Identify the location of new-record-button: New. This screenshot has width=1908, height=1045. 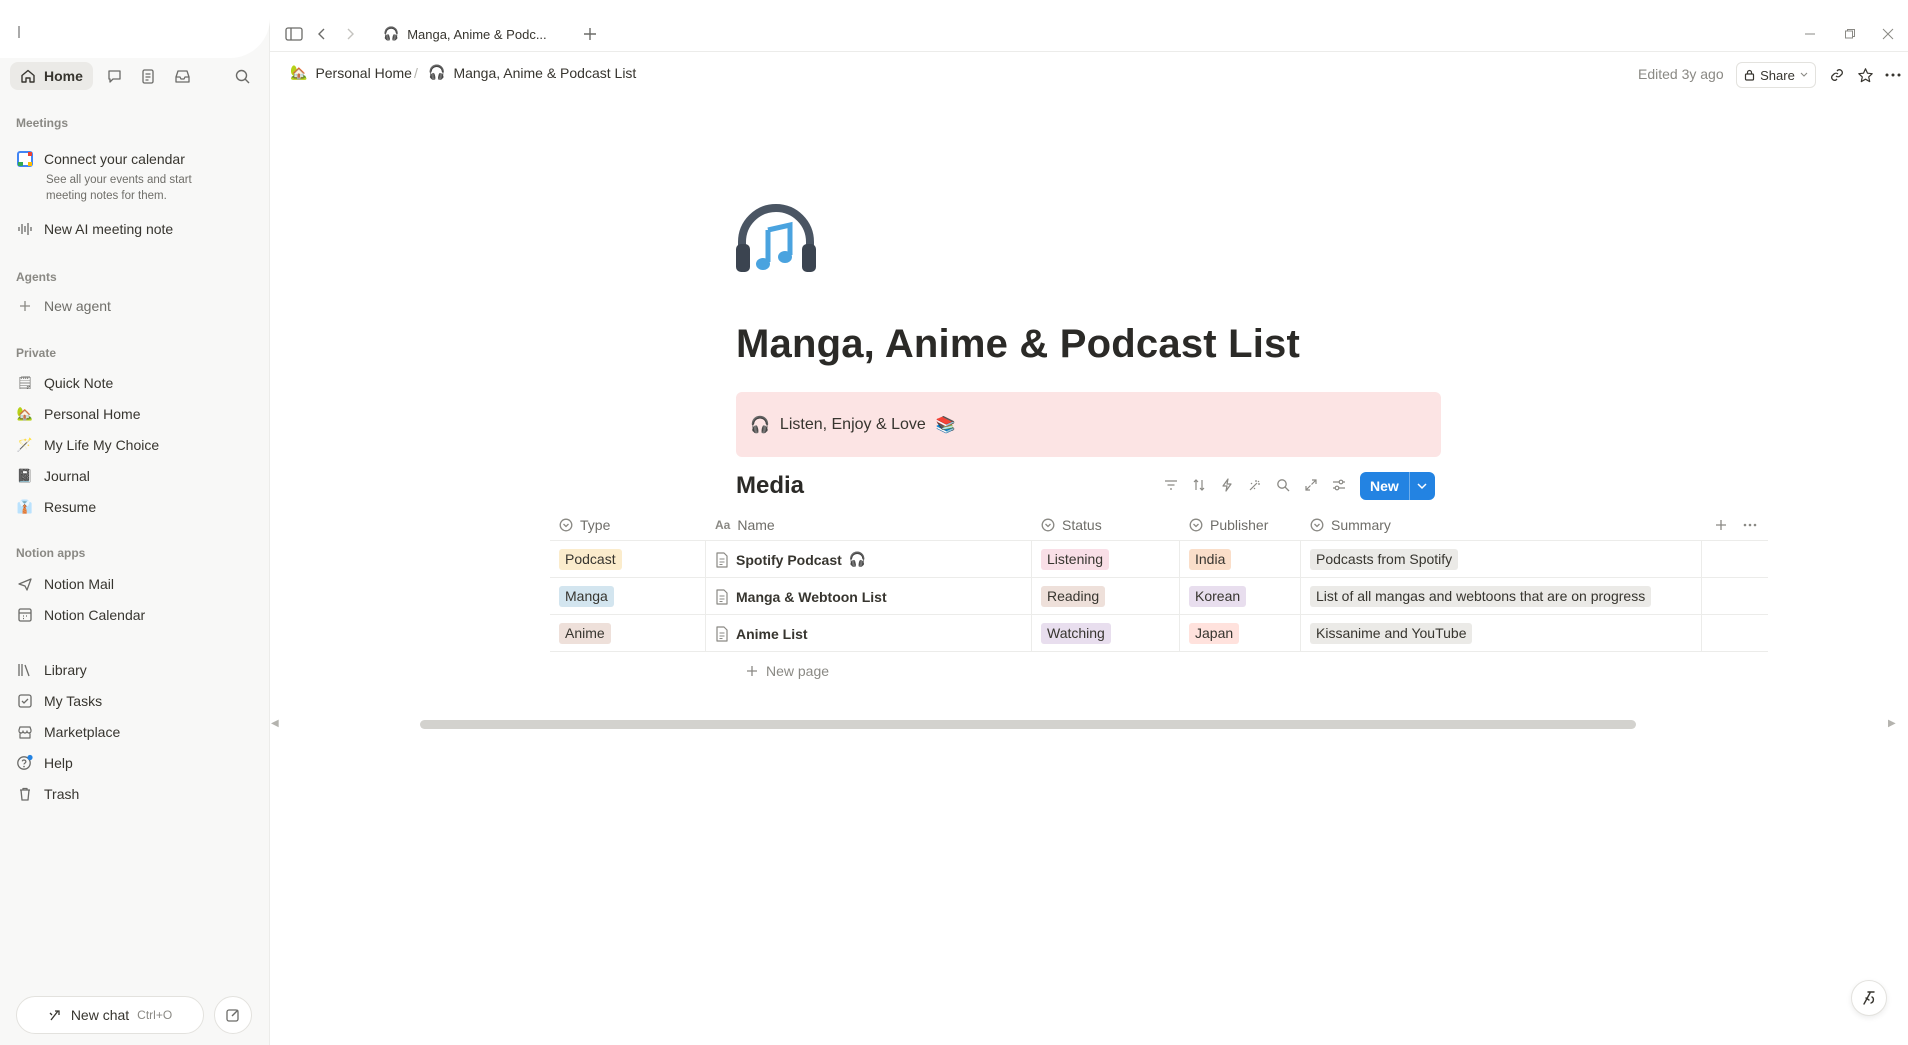
(1397, 486).